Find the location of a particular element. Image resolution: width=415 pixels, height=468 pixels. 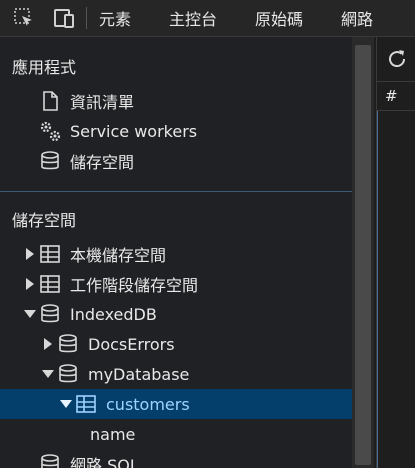

devtools-toolbar: 元素 主控台 原始碼 網路 is located at coordinates (207, 18).